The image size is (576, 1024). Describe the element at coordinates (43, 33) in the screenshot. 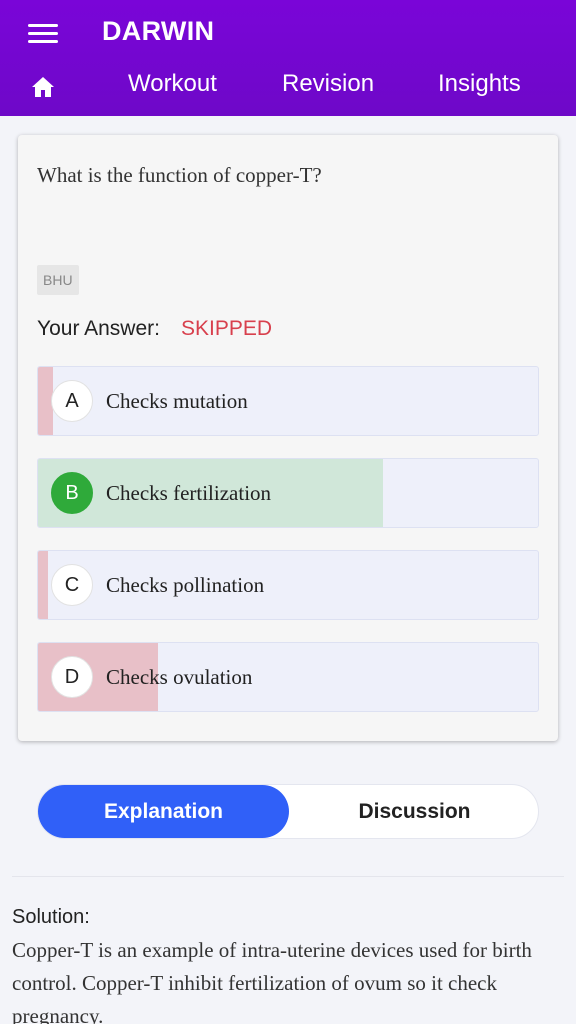

I see `menu-icon` at that location.